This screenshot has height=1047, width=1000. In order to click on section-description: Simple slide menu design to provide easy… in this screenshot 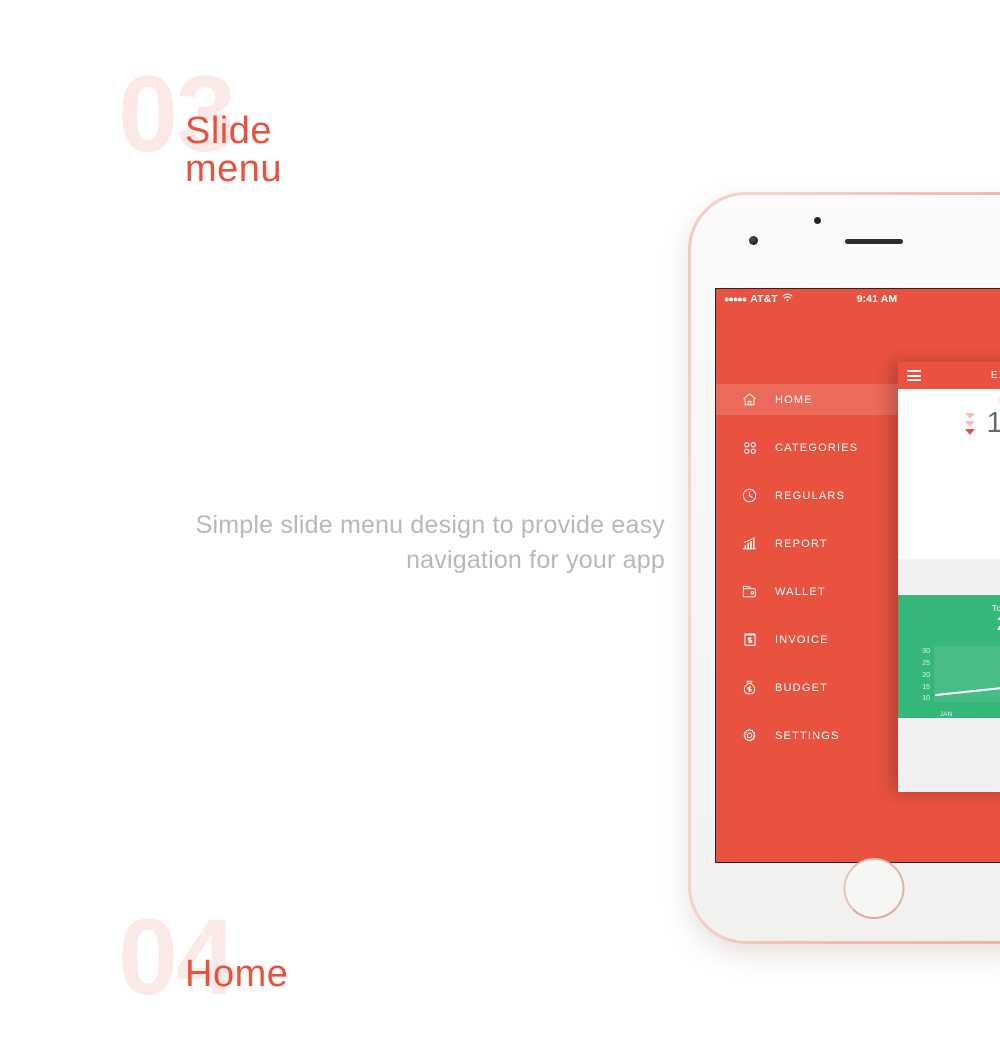, I will do `click(430, 542)`.